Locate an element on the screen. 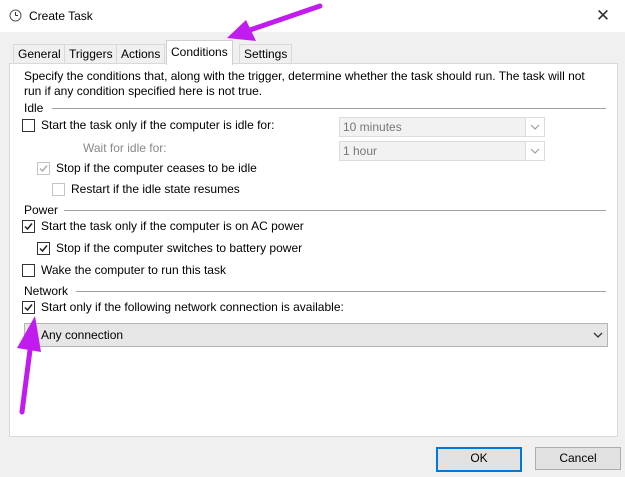 The height and width of the screenshot is (477, 625). idle-checkbox is located at coordinates (28, 125).